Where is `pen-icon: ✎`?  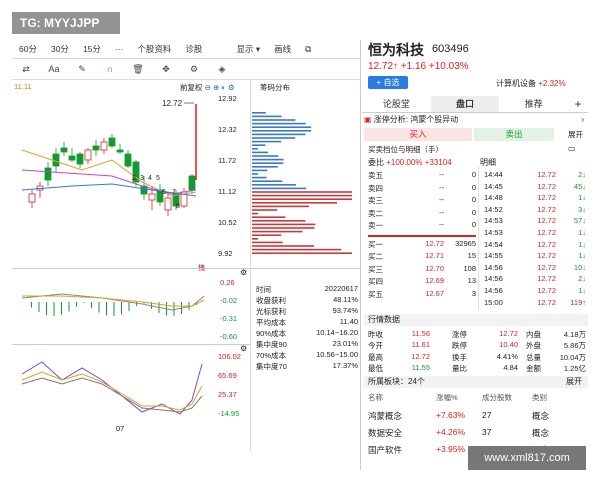
pen-icon: ✎ is located at coordinates (82, 69).